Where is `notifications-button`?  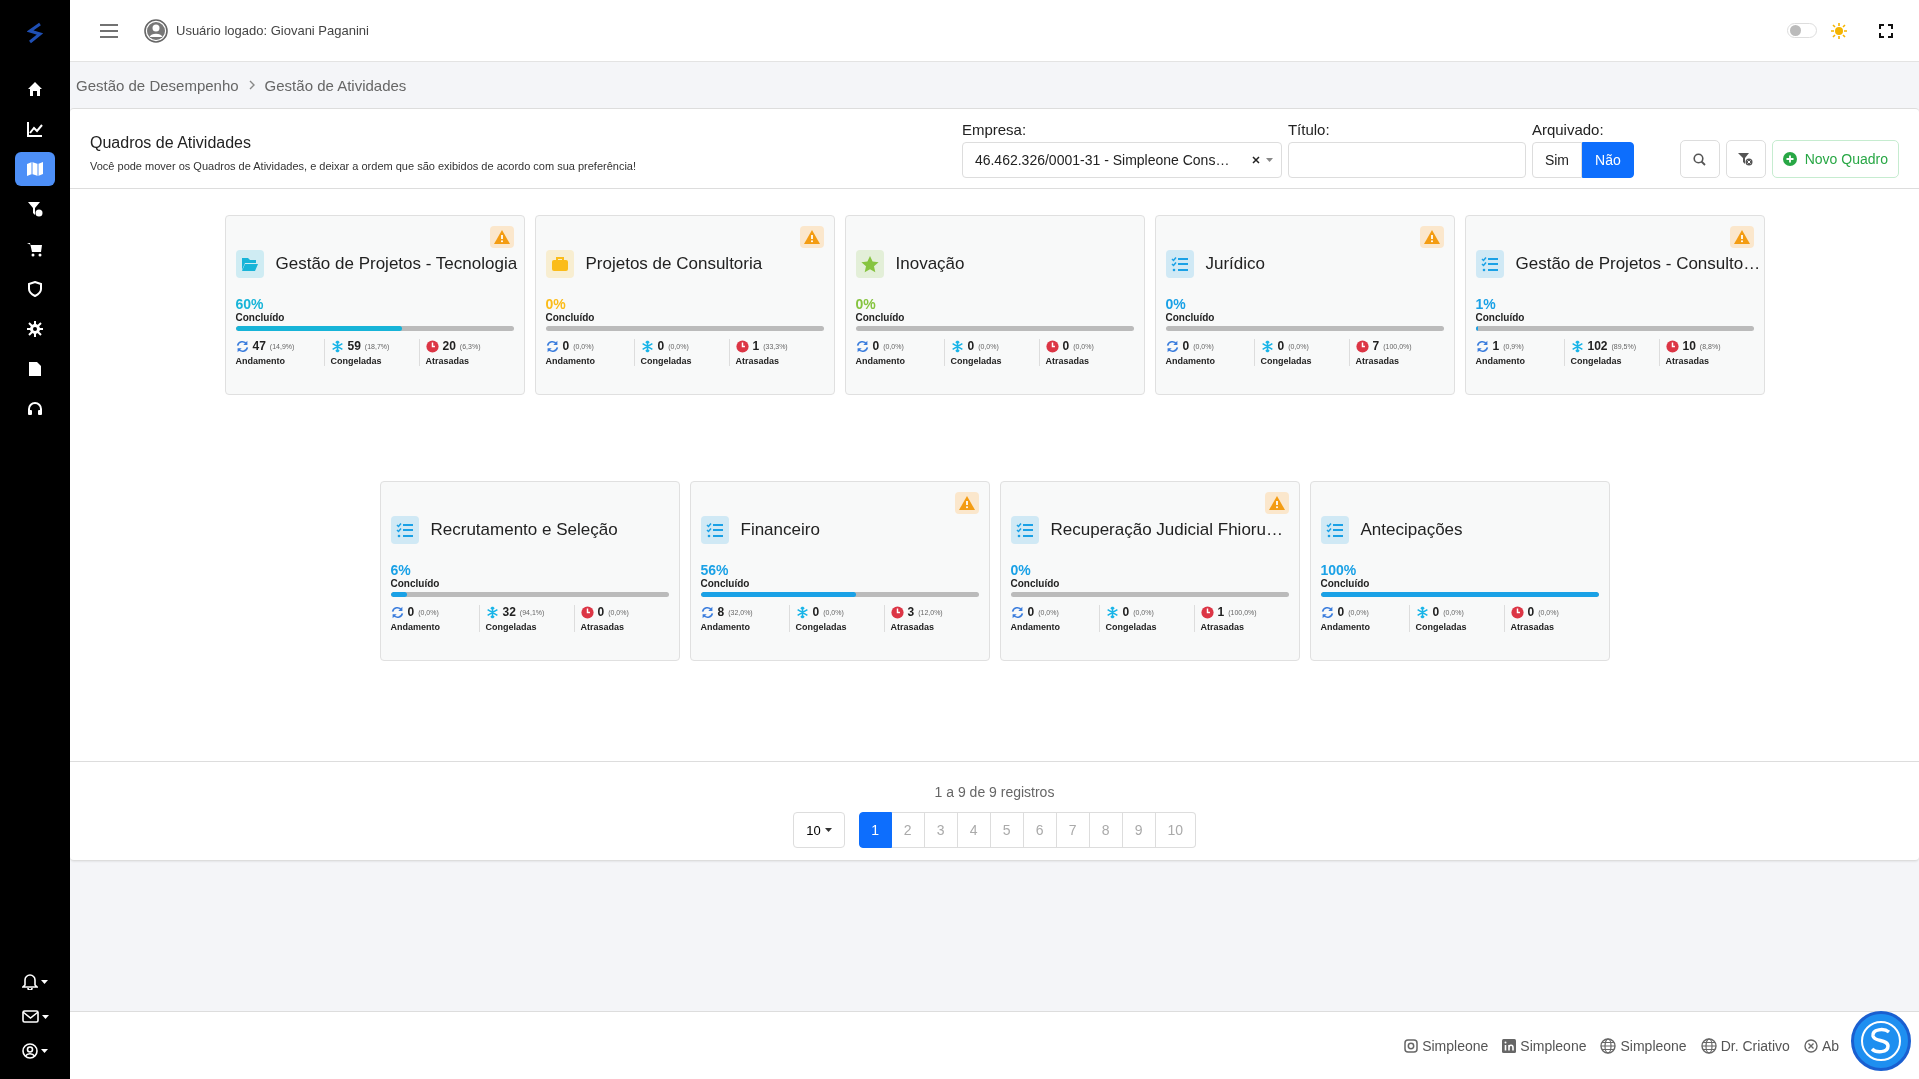
notifications-button is located at coordinates (35, 981).